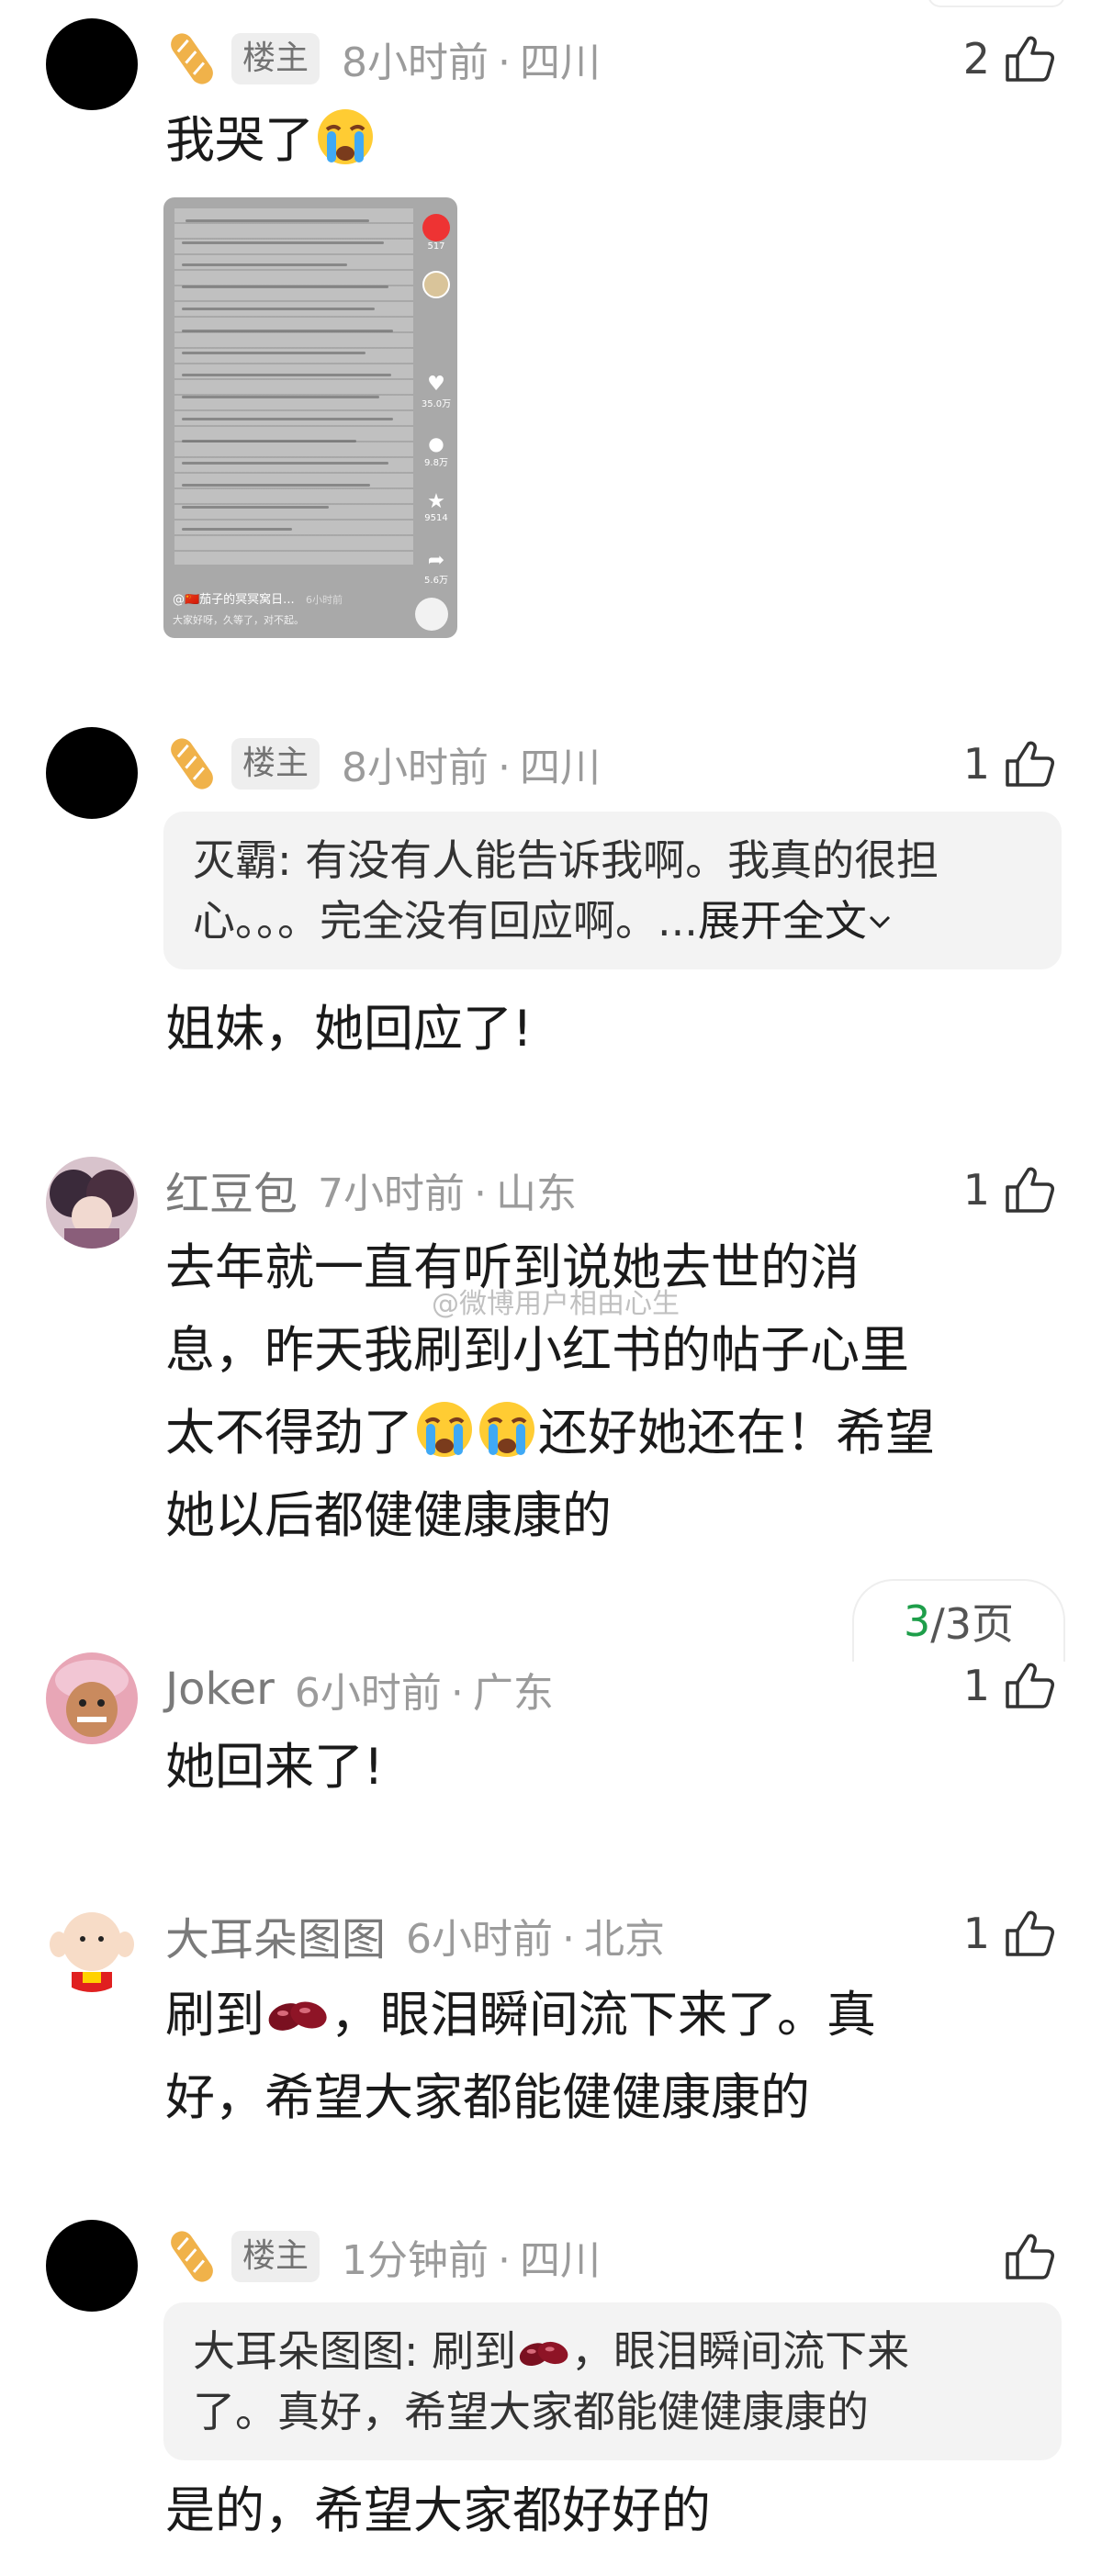 The image size is (1102, 2576). What do you see at coordinates (220, 1689) in the screenshot?
I see `username: Joker` at bounding box center [220, 1689].